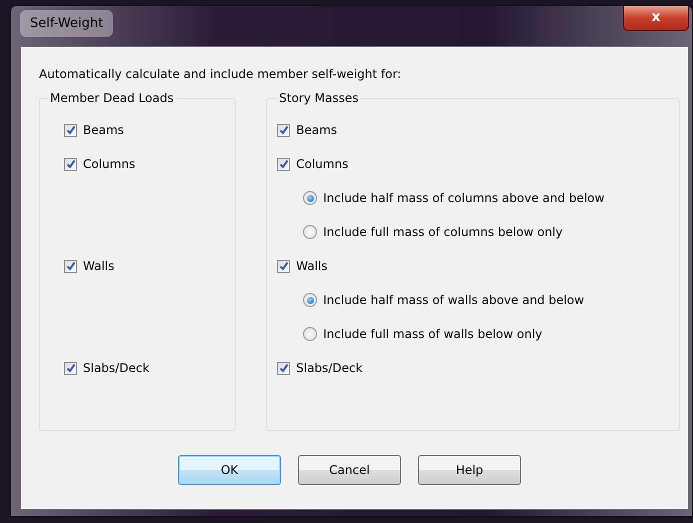 This screenshot has width=693, height=523. Describe the element at coordinates (443, 232) in the screenshot. I see `radio-label: Include full mass of columns below only` at that location.